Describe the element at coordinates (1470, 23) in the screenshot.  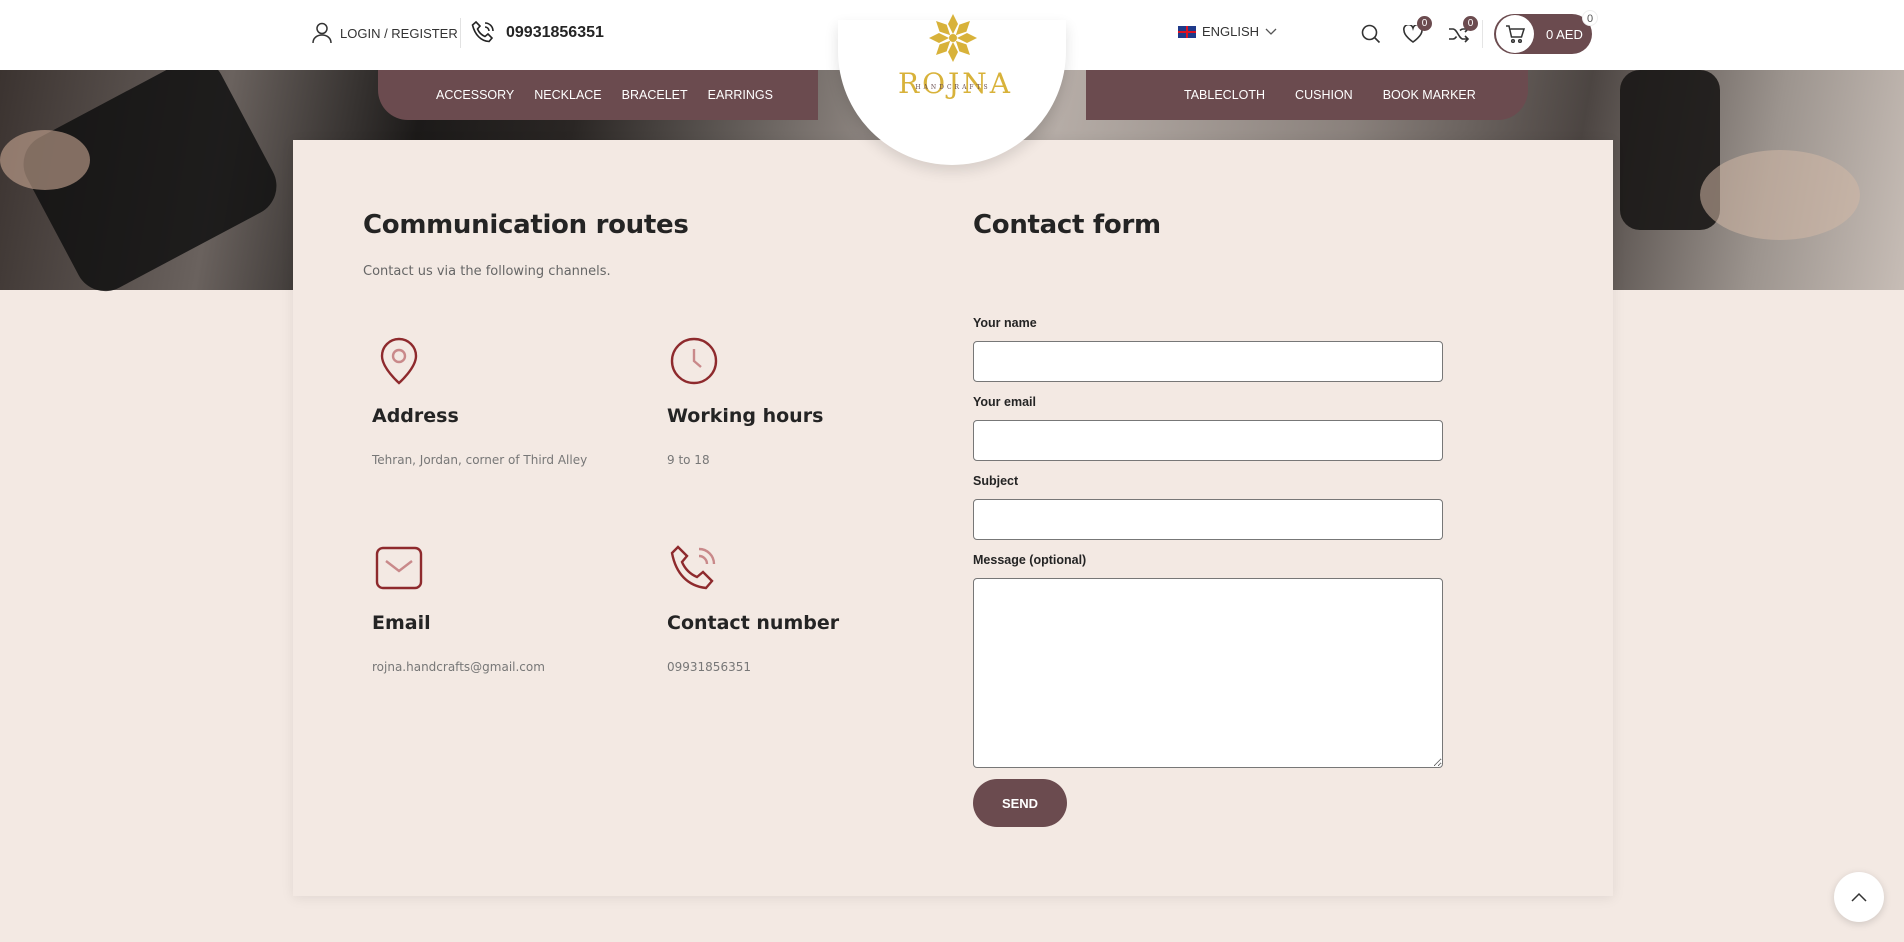
I see `compare-count-badge: 0` at that location.